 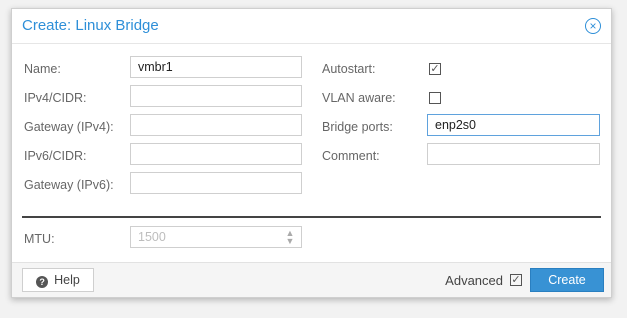 I want to click on dialog-title: Create: Linux Bridge, so click(x=90, y=25).